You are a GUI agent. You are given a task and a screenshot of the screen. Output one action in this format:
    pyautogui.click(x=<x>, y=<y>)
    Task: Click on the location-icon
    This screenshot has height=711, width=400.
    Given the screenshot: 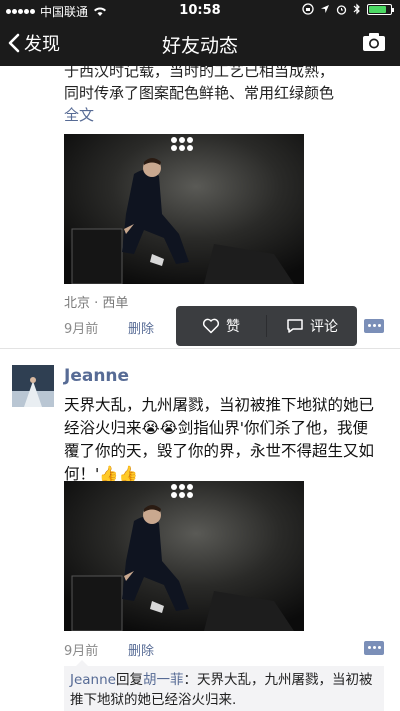 What is the action you would take?
    pyautogui.click(x=325, y=9)
    